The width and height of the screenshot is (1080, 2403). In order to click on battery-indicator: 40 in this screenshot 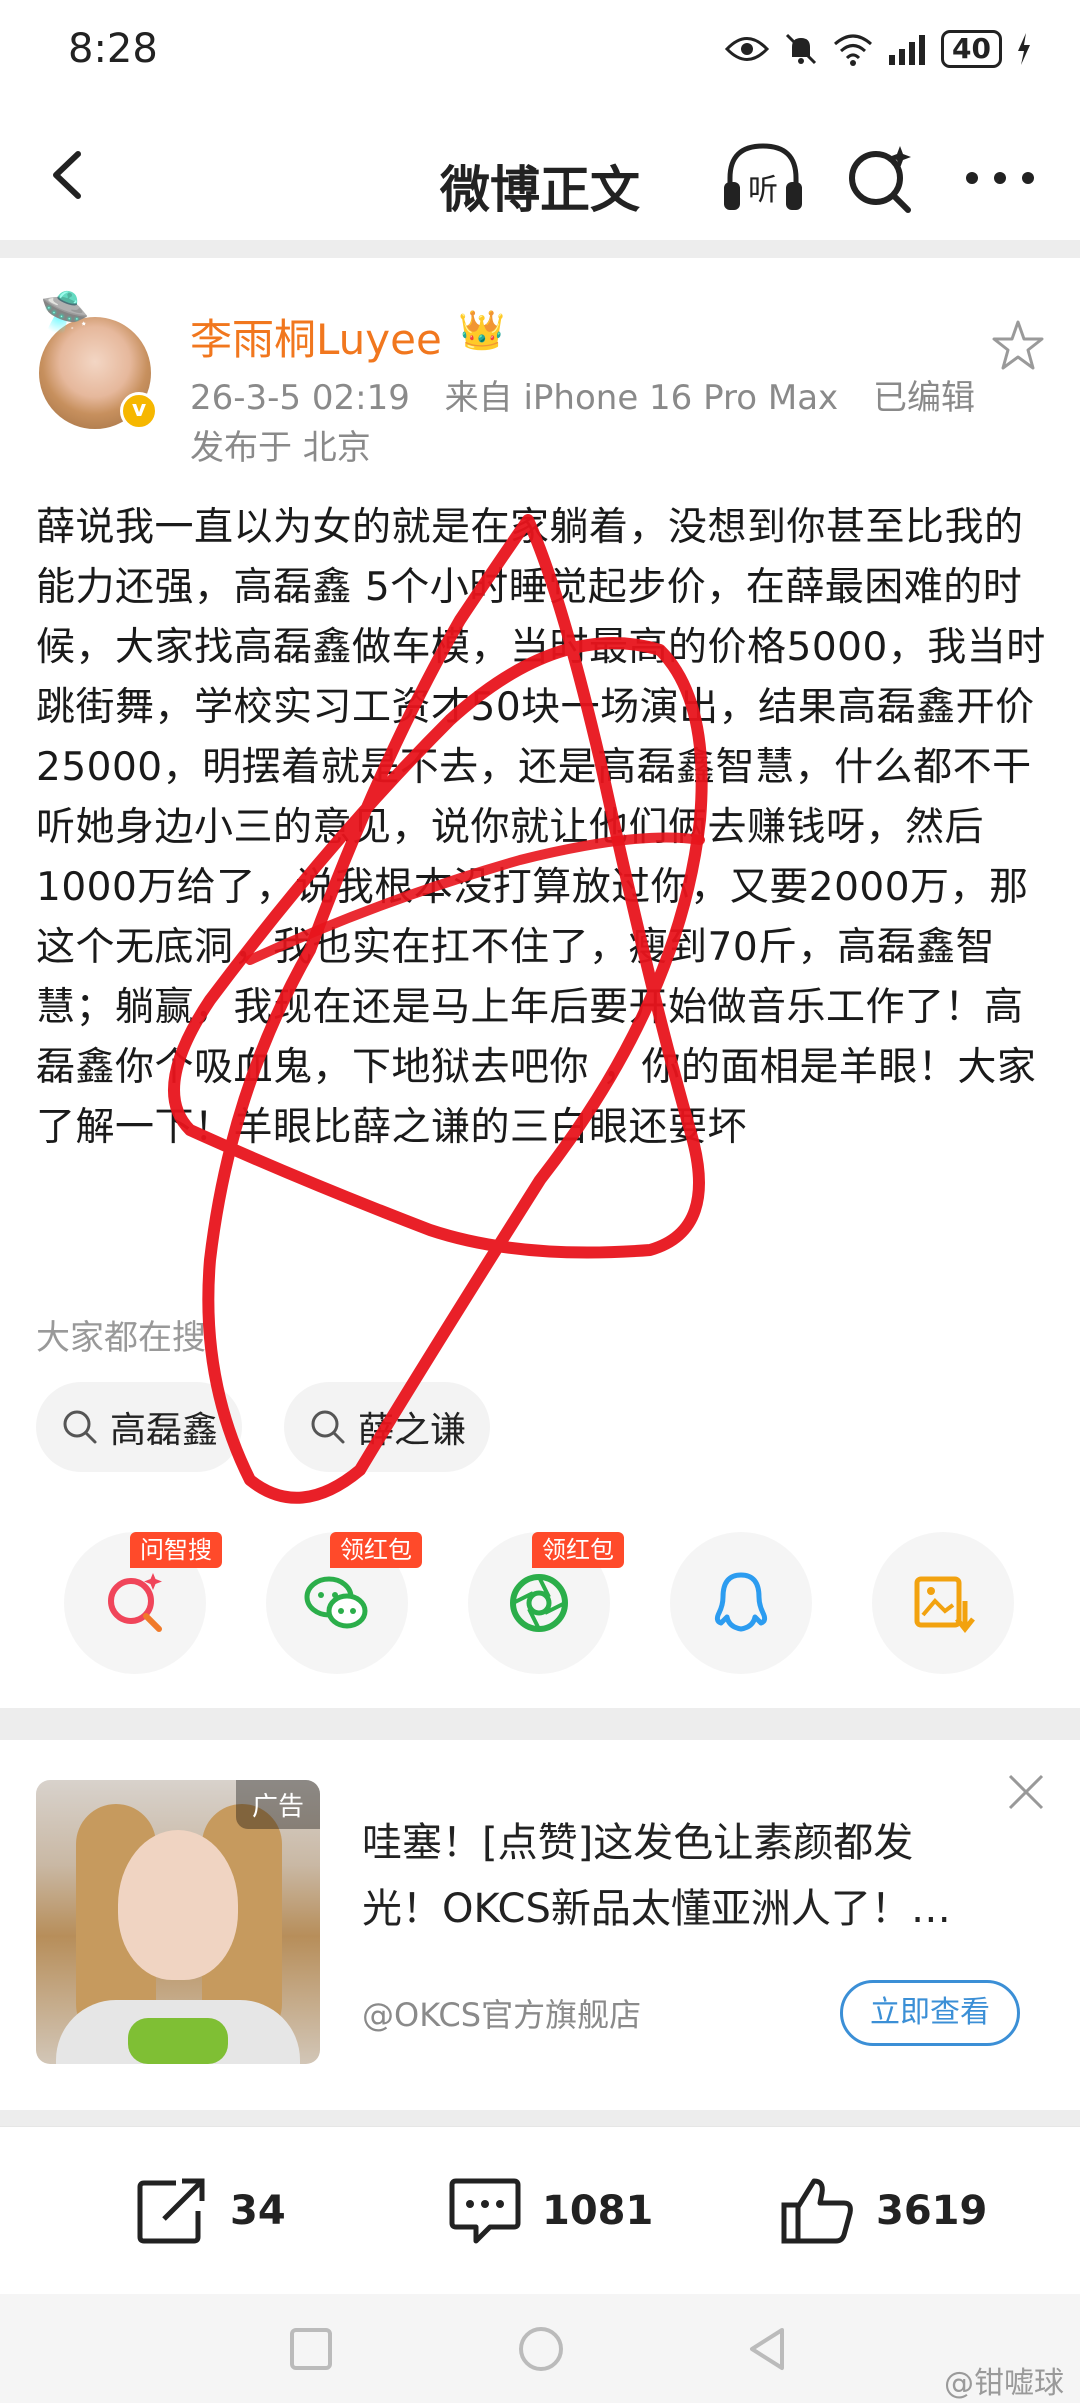, I will do `click(971, 49)`.